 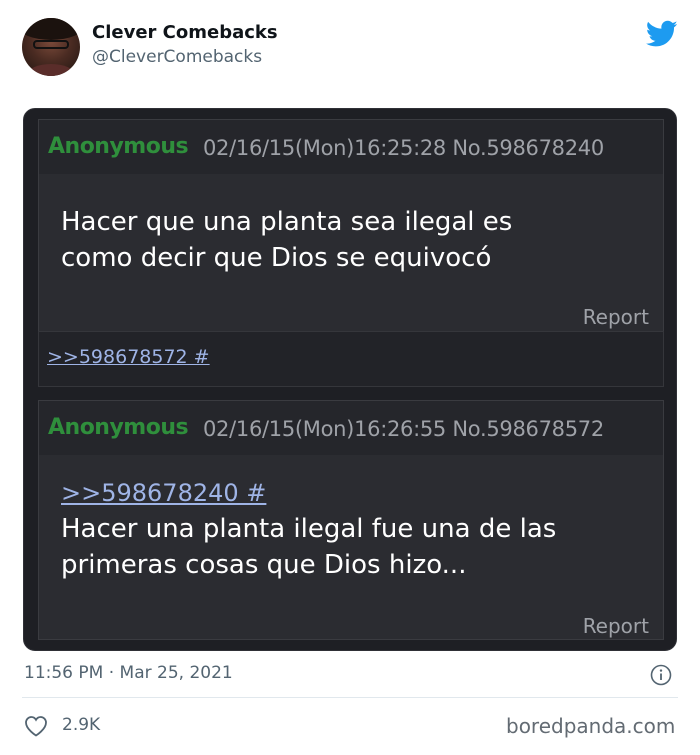 I want to click on backlink: >>598678572 #, so click(x=128, y=357).